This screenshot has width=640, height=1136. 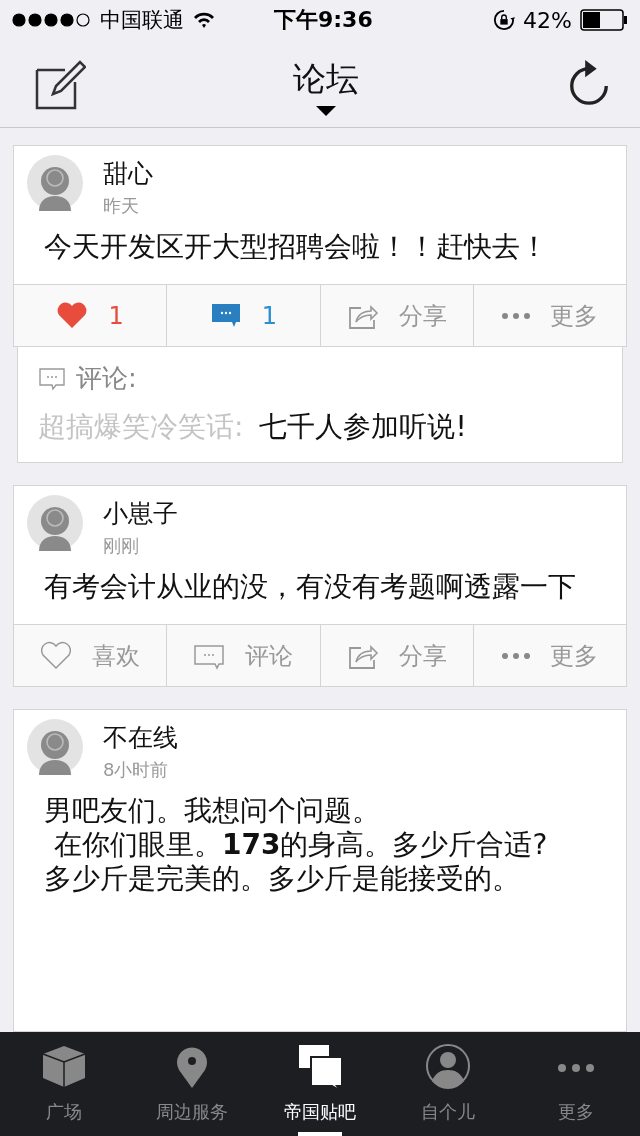 I want to click on tab-item: 自个儿, so click(x=448, y=1084).